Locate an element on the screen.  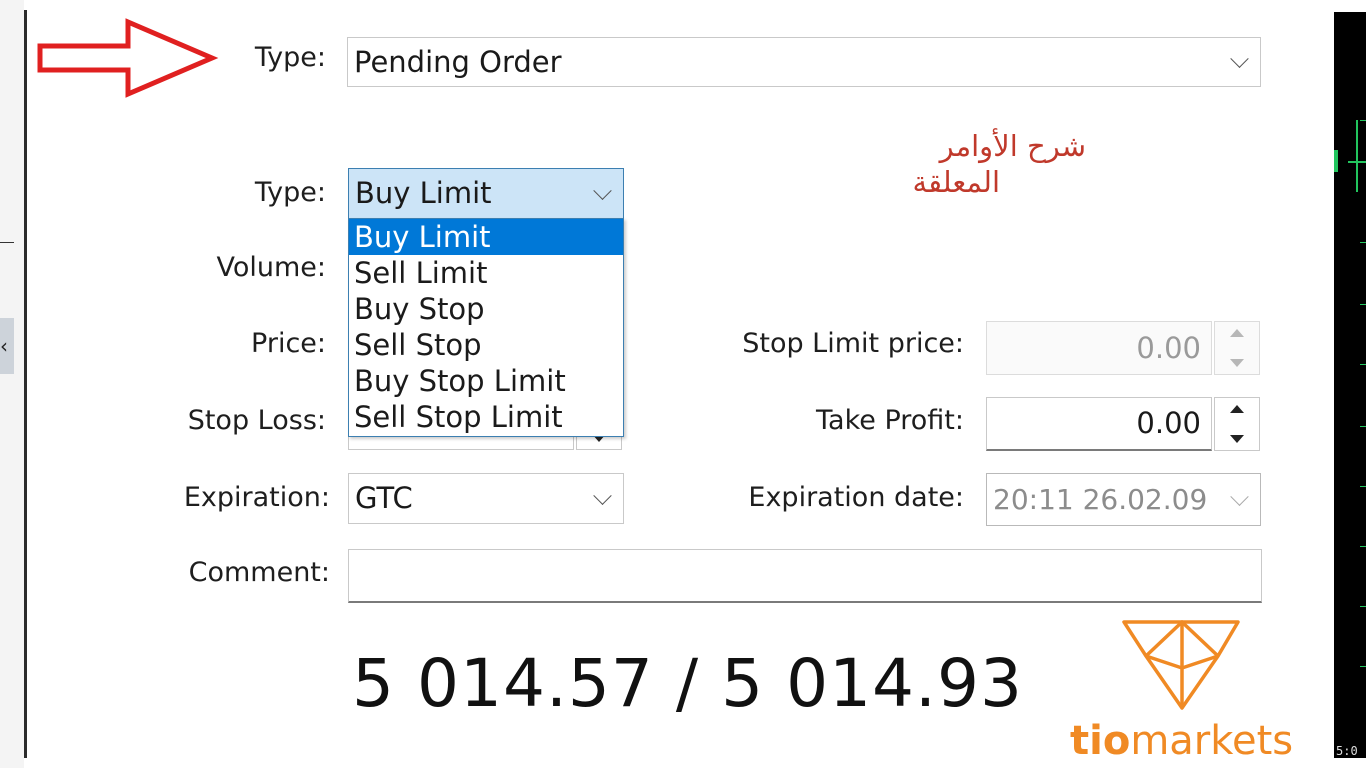
arabic-annotation: شرح الأوامر المعلقة is located at coordinates (983, 164).